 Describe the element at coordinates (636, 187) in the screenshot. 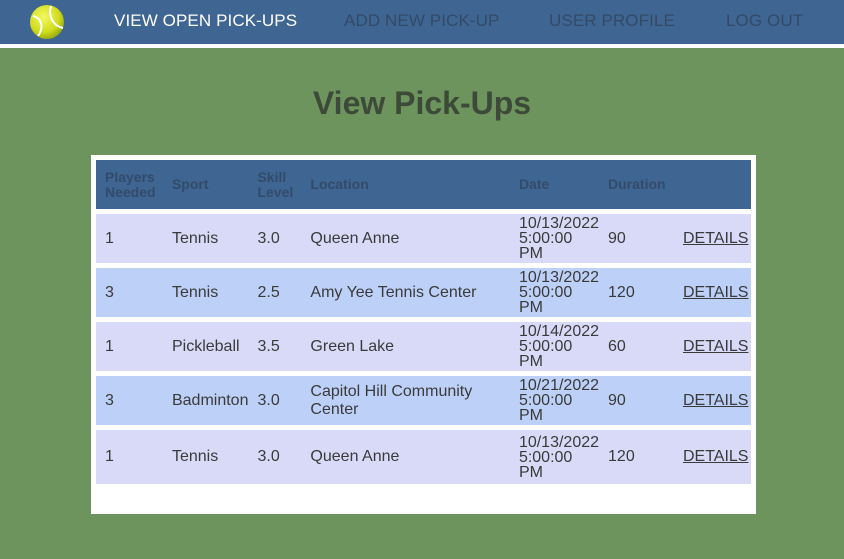

I see `header-duration: Duration` at that location.